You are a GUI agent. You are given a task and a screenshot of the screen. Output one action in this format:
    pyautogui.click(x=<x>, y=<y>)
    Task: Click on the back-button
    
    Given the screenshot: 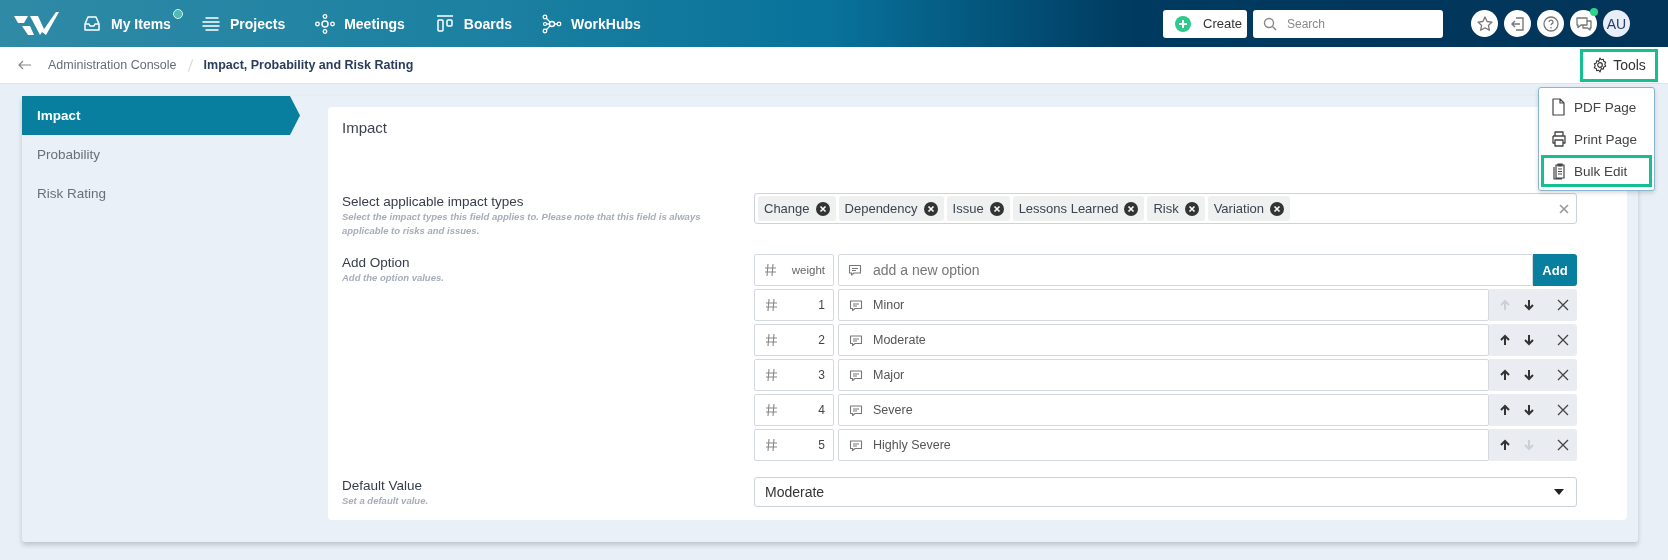 What is the action you would take?
    pyautogui.click(x=25, y=65)
    